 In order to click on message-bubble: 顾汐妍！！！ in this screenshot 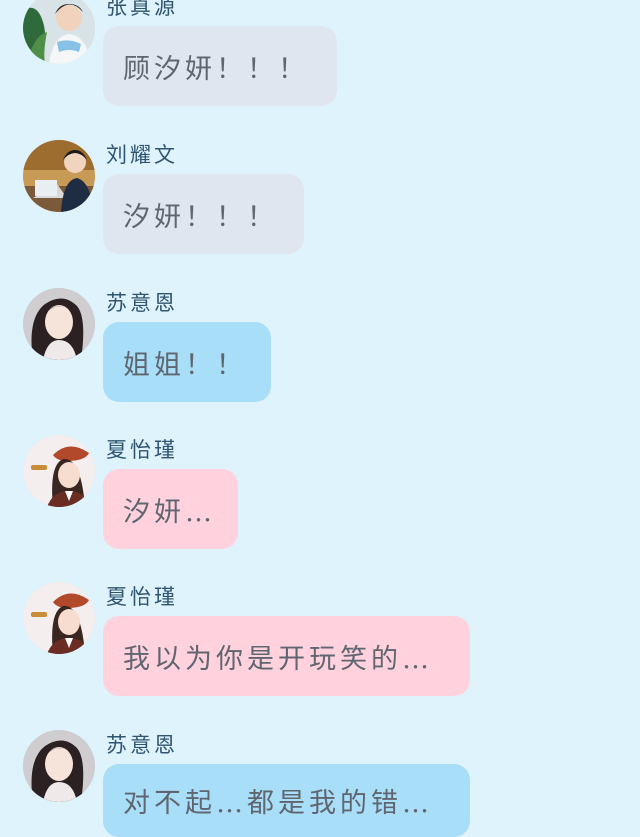, I will do `click(220, 66)`.